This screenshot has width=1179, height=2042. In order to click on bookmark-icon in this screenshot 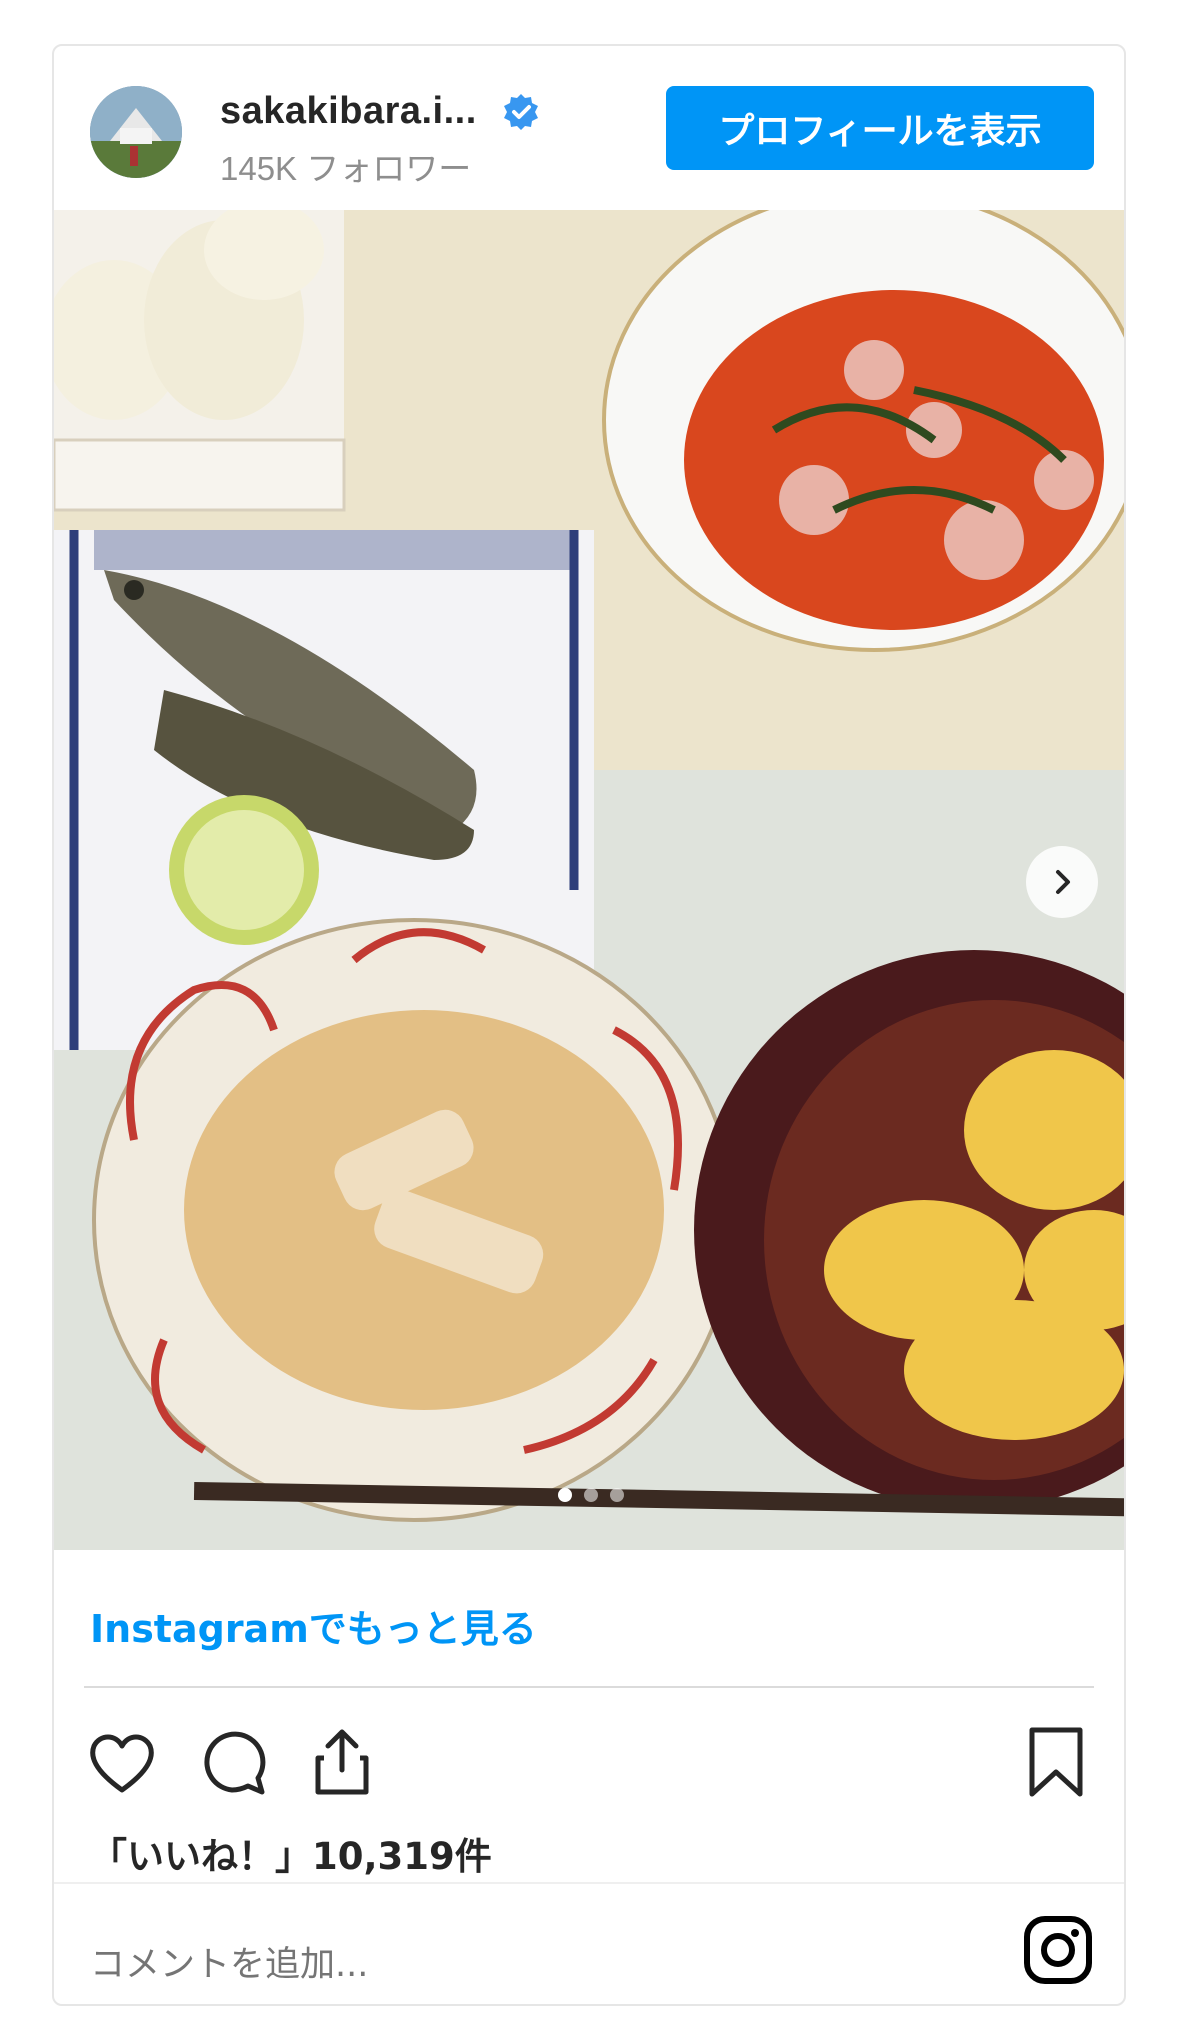, I will do `click(1056, 1762)`.